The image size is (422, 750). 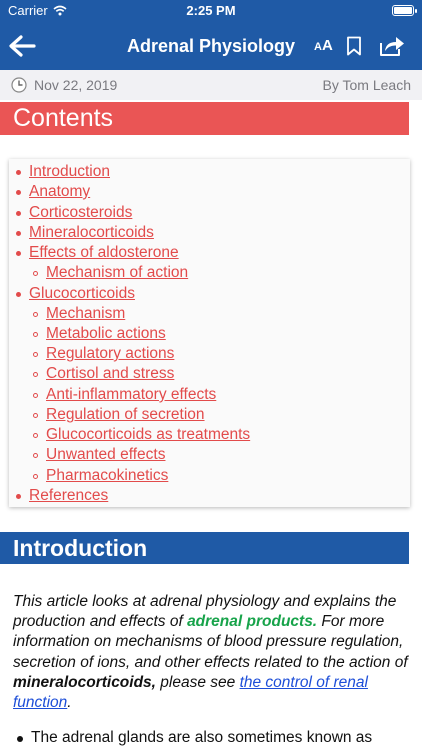 What do you see at coordinates (106, 334) in the screenshot?
I see `toc-item-metabolic-actions: Metabolic actions` at bounding box center [106, 334].